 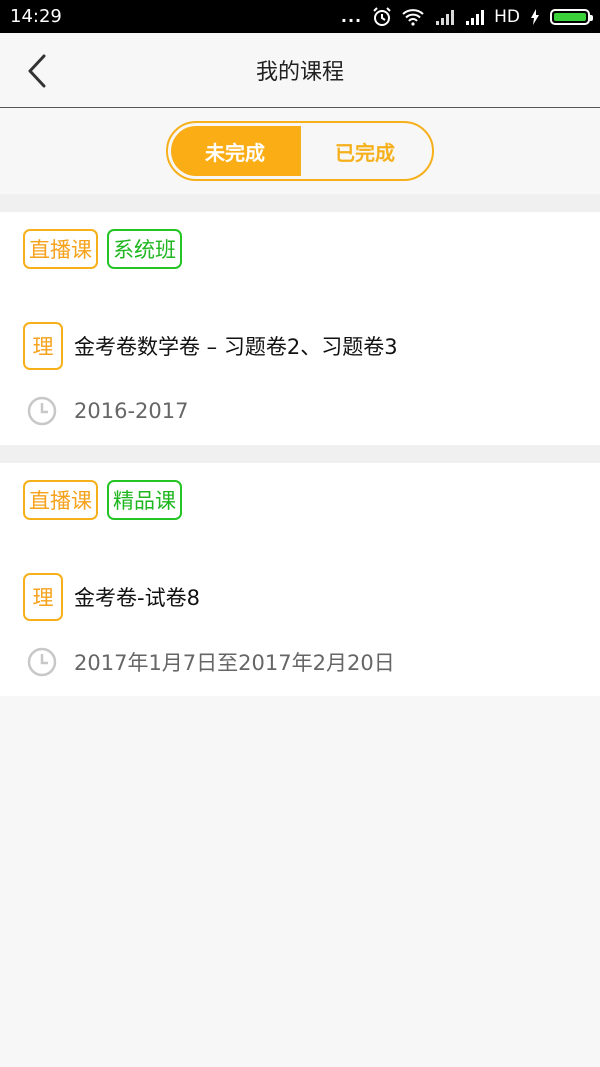 What do you see at coordinates (507, 16) in the screenshot?
I see `network-type: HD` at bounding box center [507, 16].